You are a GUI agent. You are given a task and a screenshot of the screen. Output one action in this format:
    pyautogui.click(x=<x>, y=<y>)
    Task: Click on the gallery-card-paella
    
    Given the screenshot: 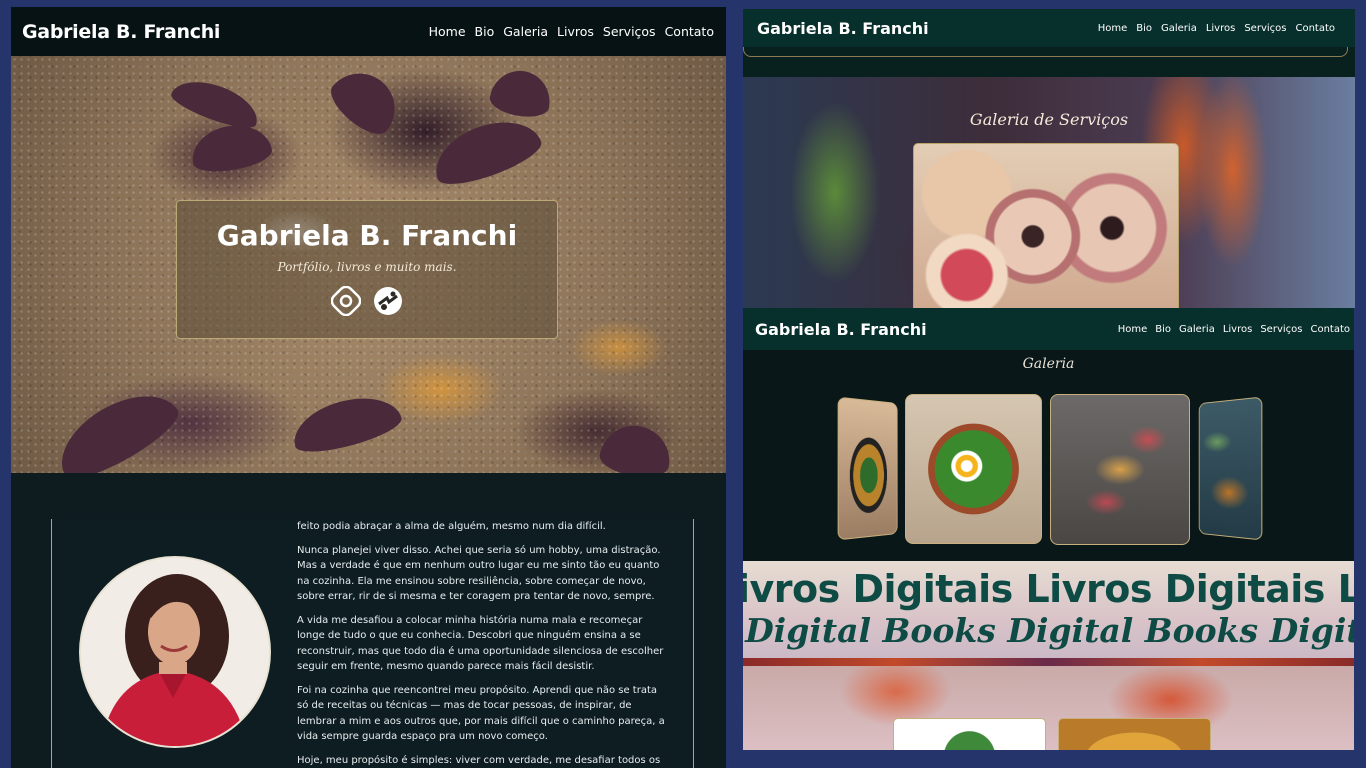 What is the action you would take?
    pyautogui.click(x=867, y=468)
    